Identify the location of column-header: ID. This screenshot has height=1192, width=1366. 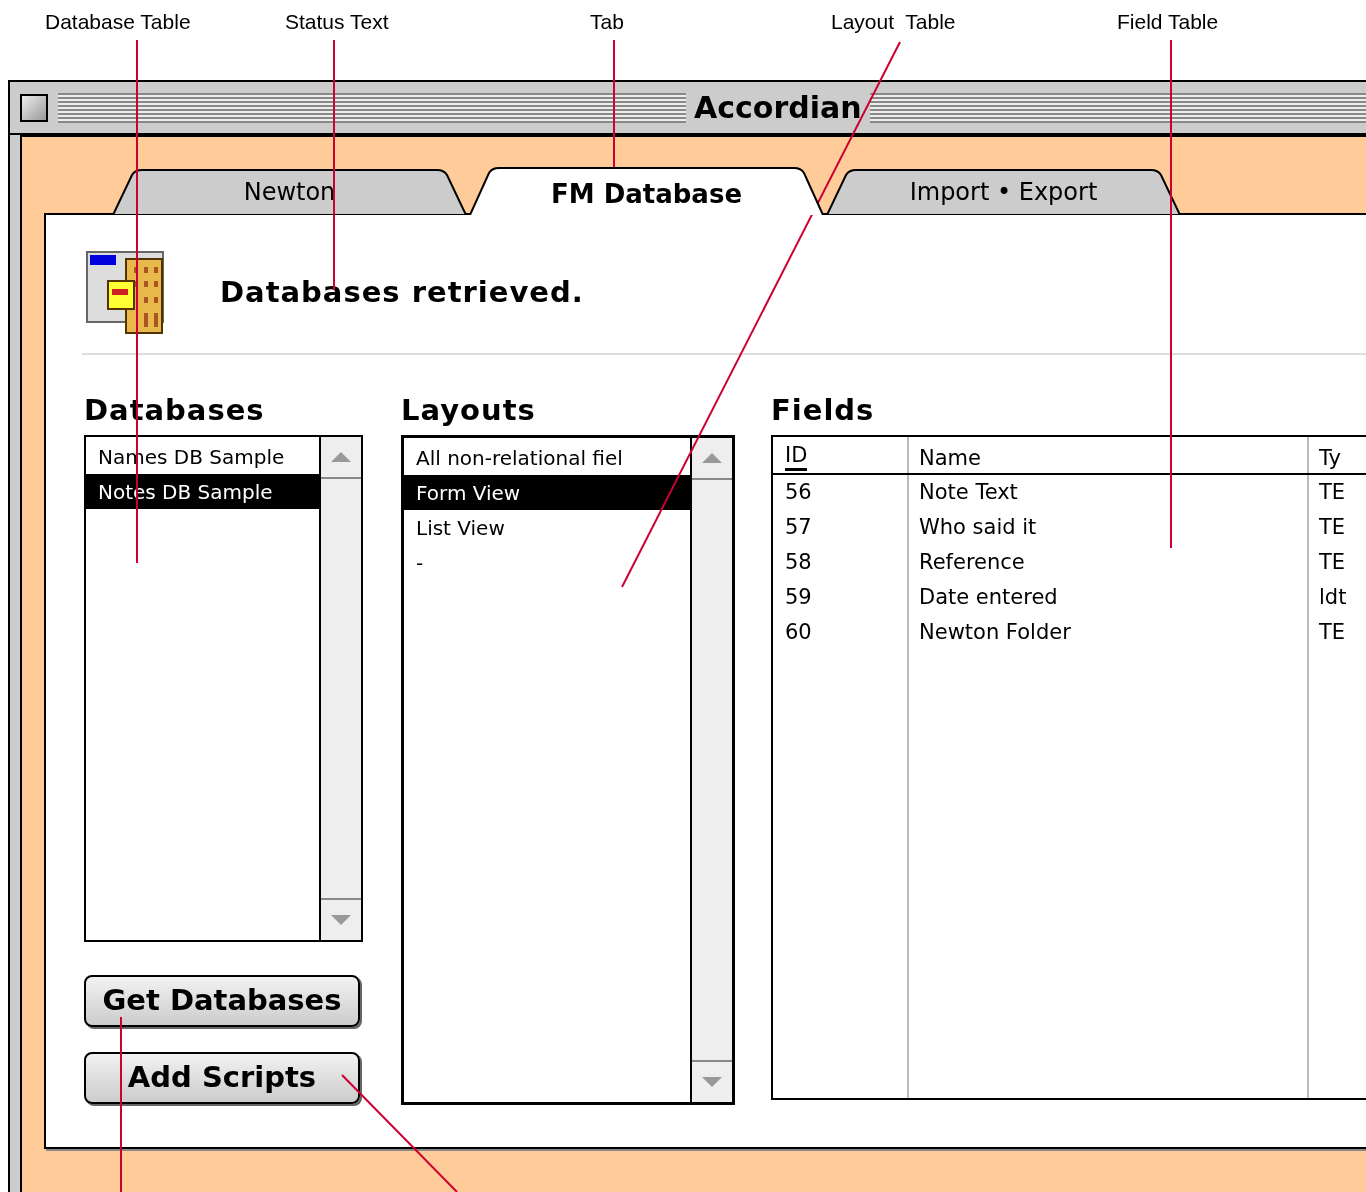
(796, 456).